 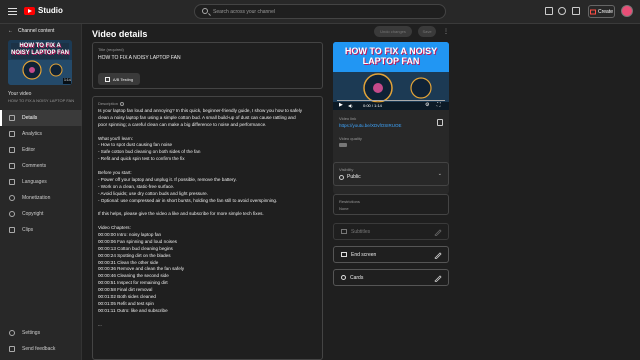 I want to click on thumbnail-duration: 1:14, so click(x=67, y=80).